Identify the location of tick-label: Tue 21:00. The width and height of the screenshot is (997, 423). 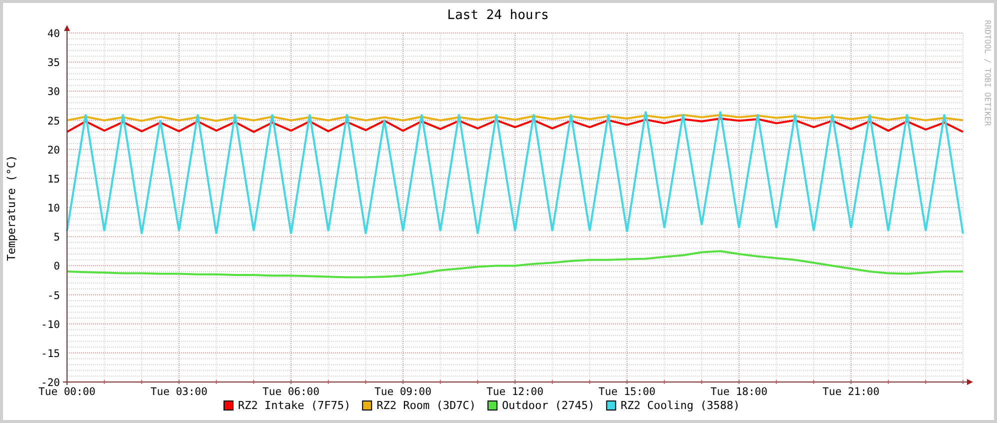
(851, 392).